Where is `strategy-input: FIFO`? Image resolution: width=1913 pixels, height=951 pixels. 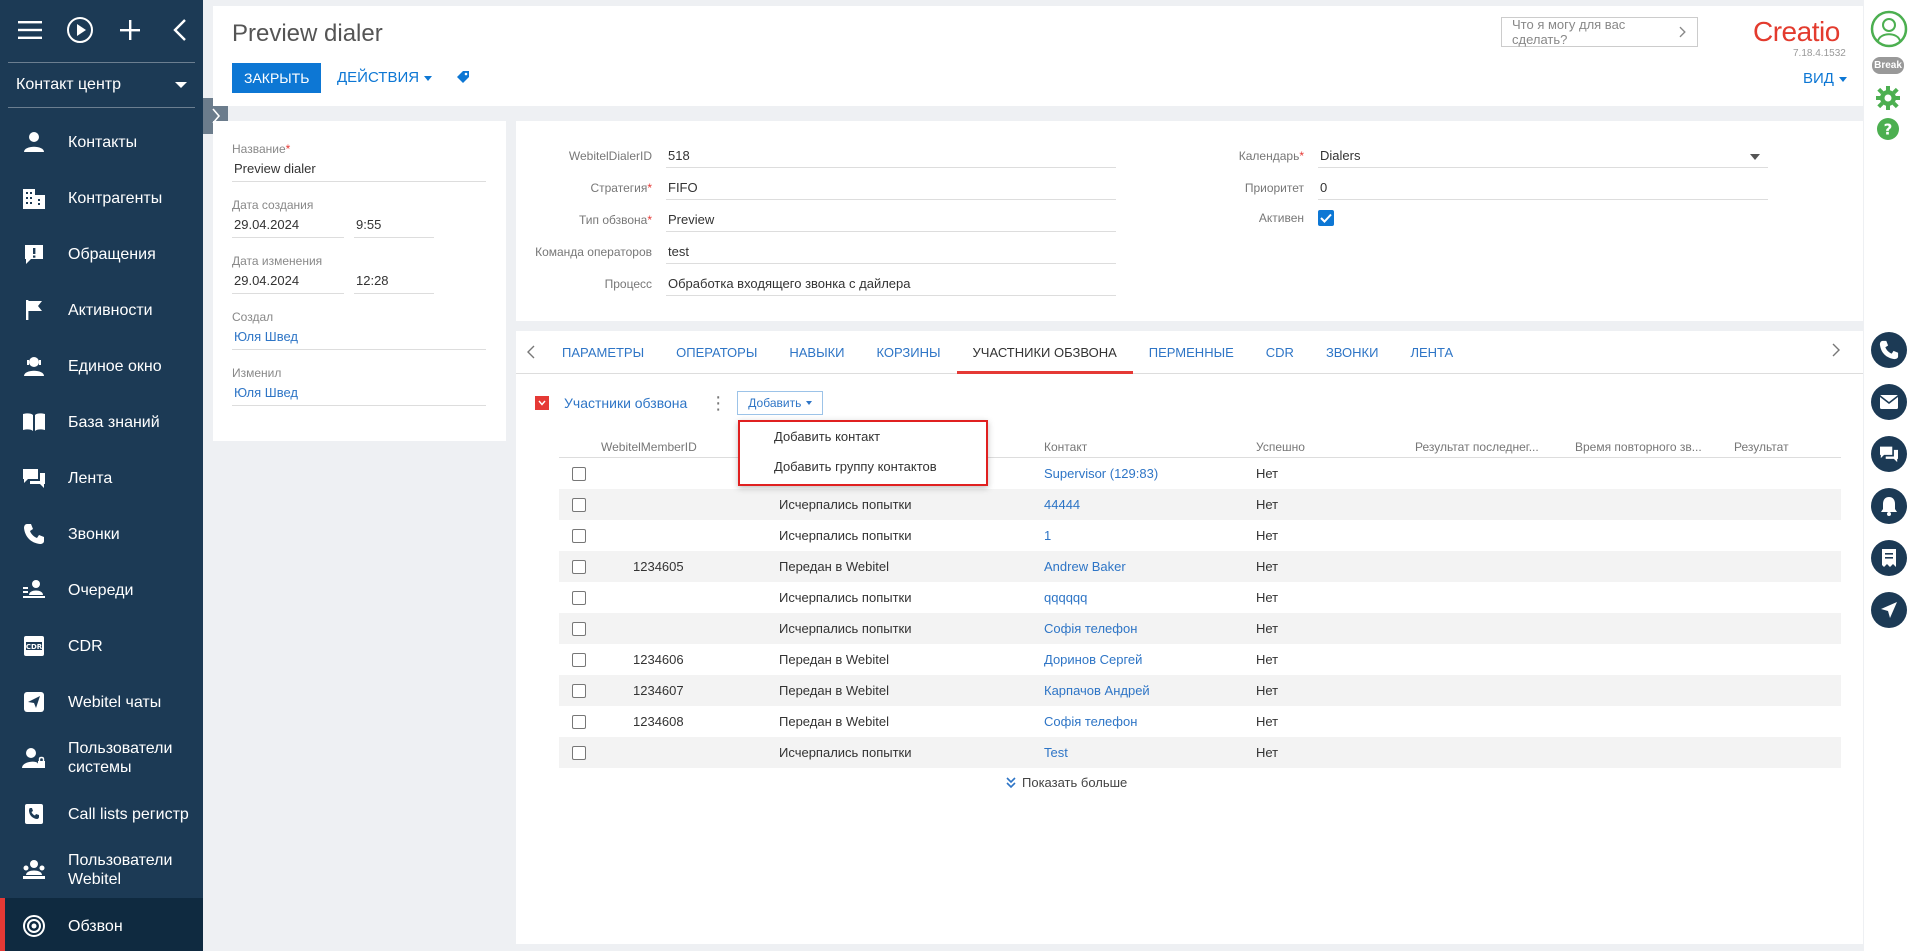
strategy-input: FIFO is located at coordinates (891, 188).